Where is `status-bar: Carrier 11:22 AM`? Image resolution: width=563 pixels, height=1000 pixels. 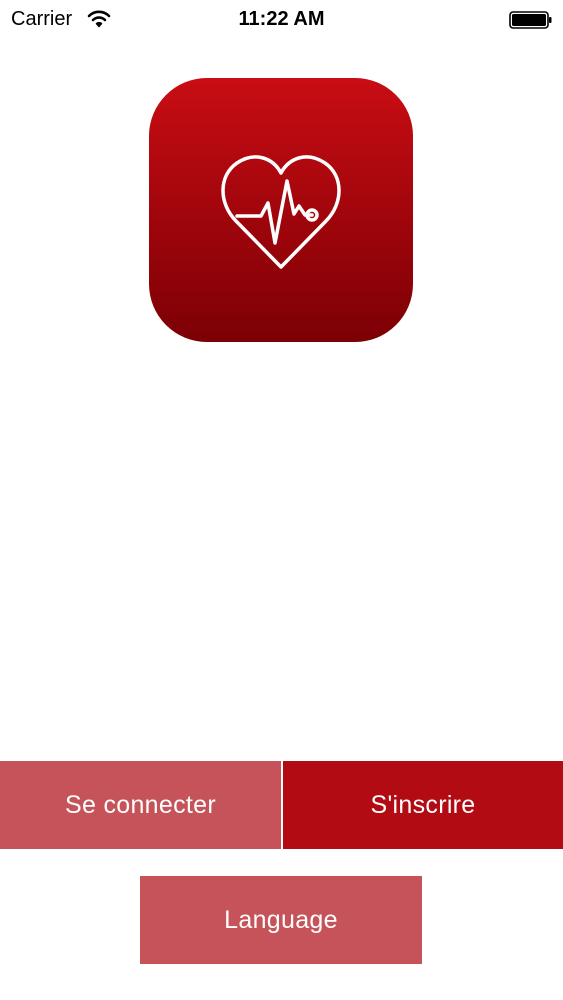 status-bar: Carrier 11:22 AM is located at coordinates (281, 20).